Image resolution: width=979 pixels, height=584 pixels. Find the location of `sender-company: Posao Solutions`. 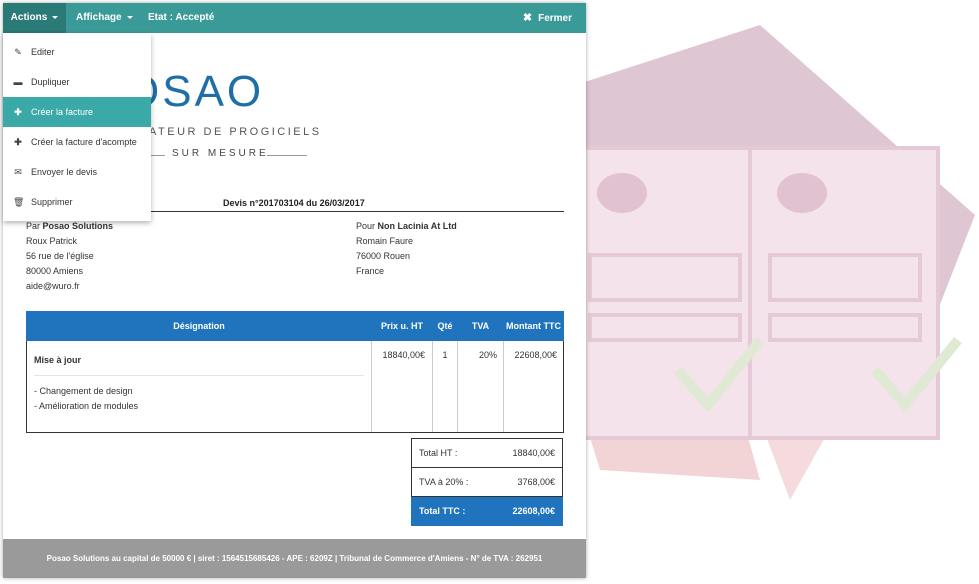

sender-company: Posao Solutions is located at coordinates (78, 226).